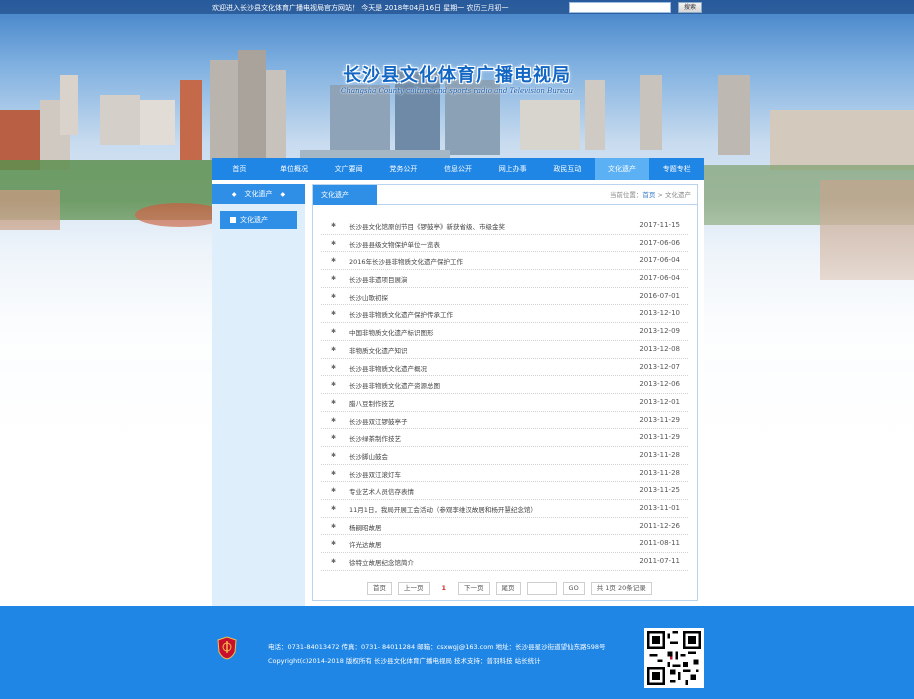 The height and width of the screenshot is (699, 914). What do you see at coordinates (659, 348) in the screenshot?
I see `news-date: 2013-12-08` at bounding box center [659, 348].